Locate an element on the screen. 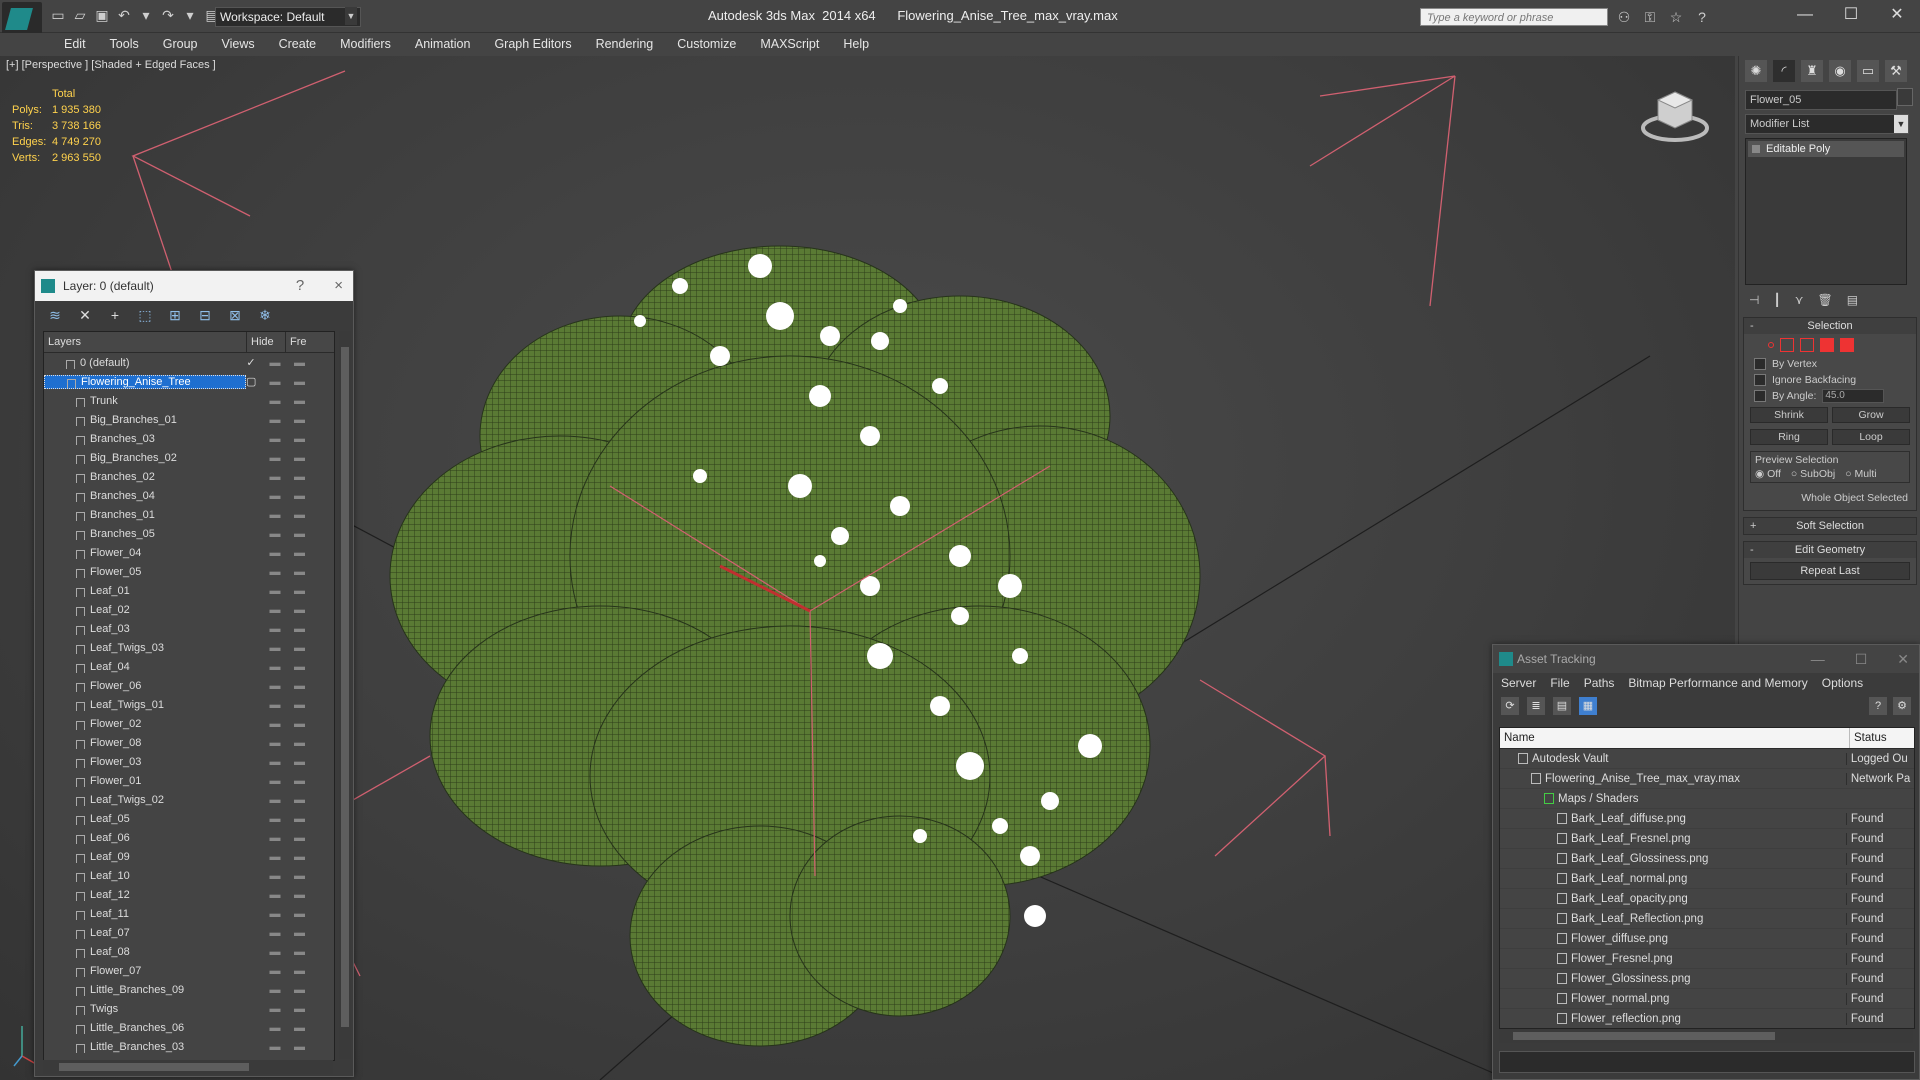  asset-row: Flower_diffuse.png Found is located at coordinates (1707, 939).